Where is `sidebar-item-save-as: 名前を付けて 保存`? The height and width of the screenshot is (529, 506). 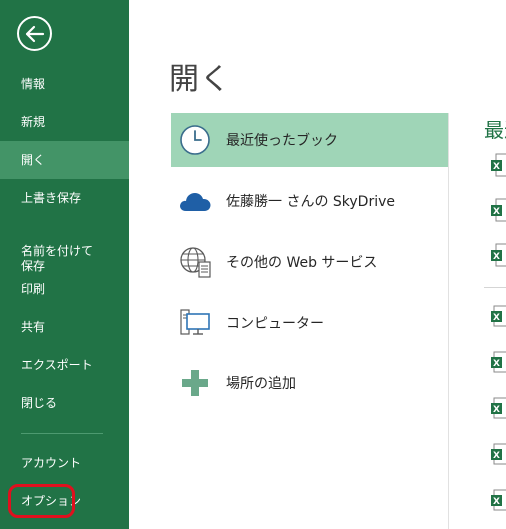
sidebar-item-save-as: 名前を付けて 保存 is located at coordinates (64, 251).